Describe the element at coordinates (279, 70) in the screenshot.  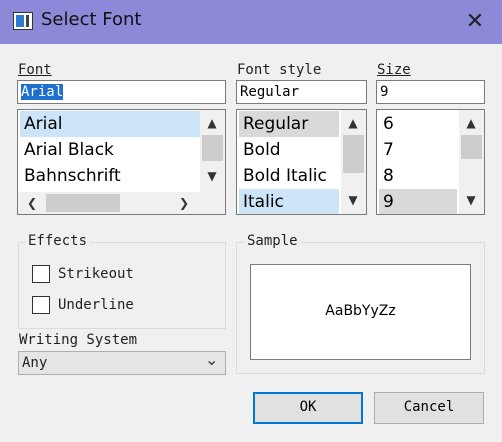
I see `font-style-label: Font style` at that location.